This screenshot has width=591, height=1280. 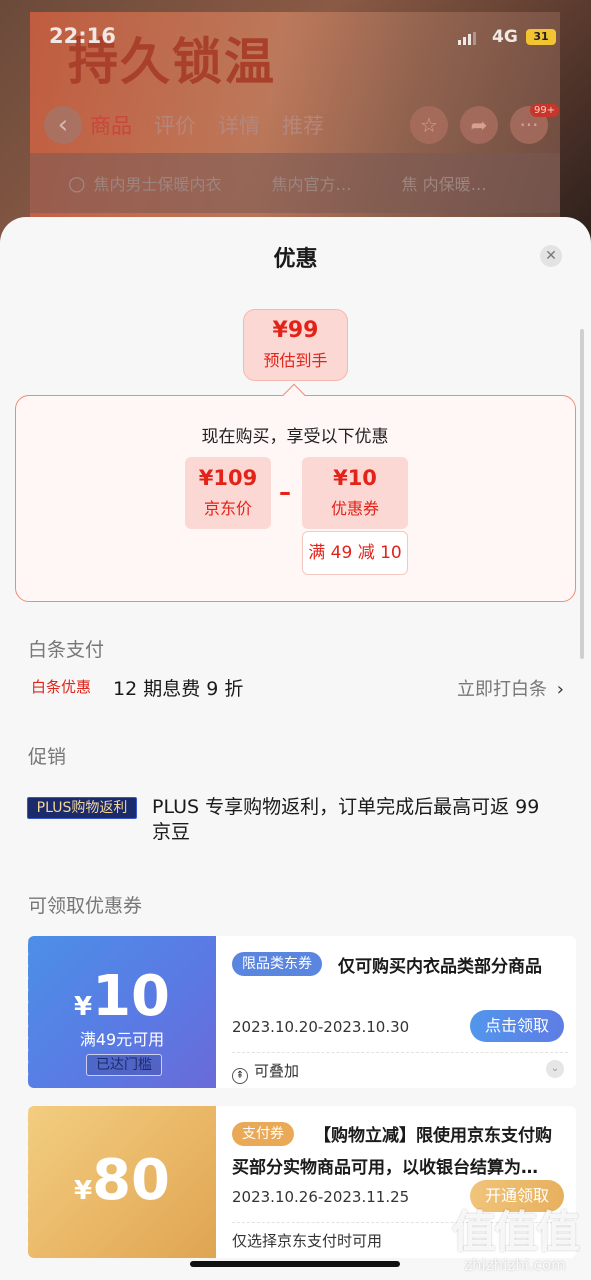 I want to click on minus-sign: –, so click(x=285, y=492).